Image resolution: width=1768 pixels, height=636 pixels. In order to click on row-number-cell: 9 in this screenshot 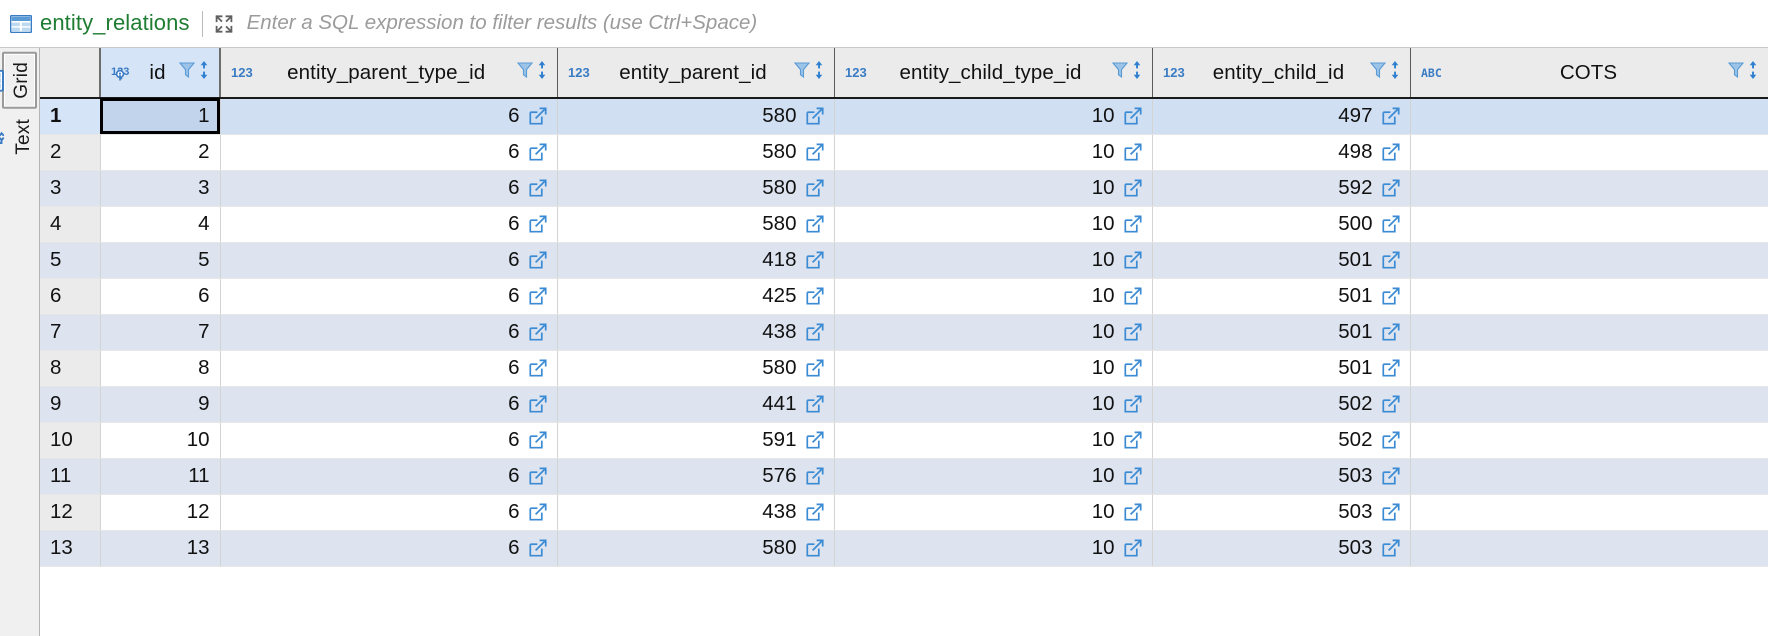, I will do `click(70, 404)`.